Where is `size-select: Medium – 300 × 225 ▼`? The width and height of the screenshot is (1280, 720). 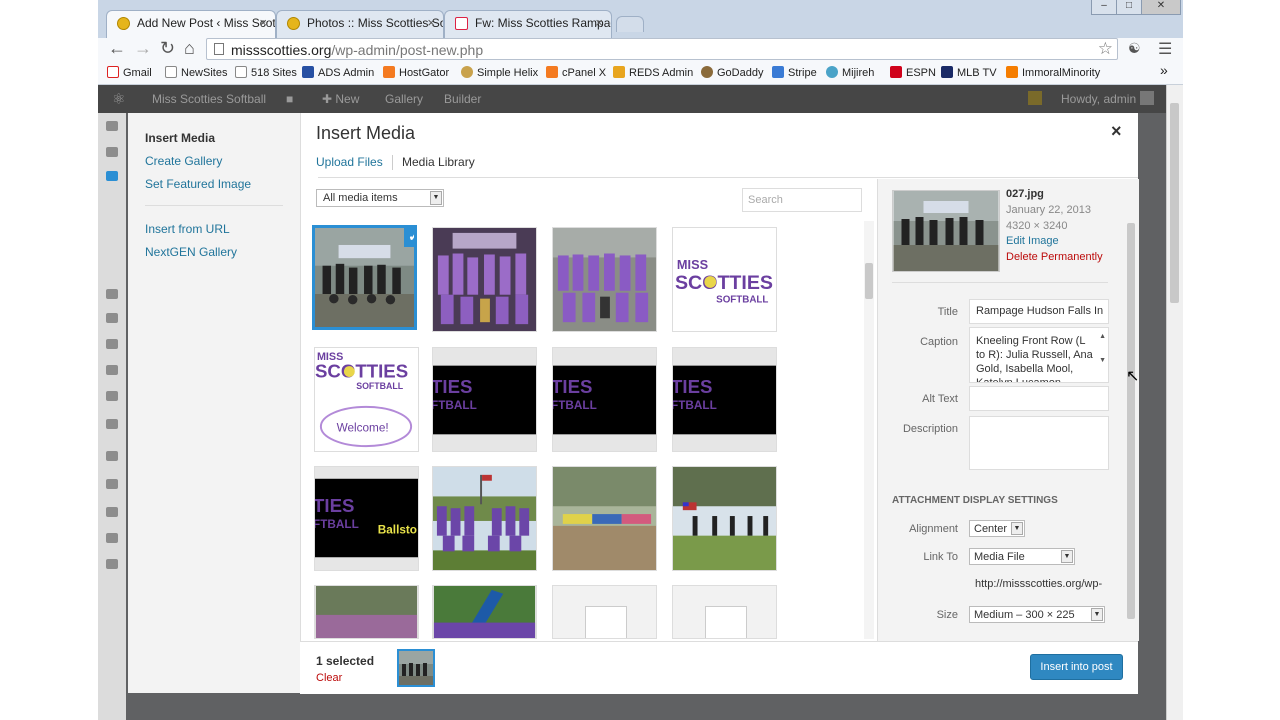
size-select: Medium – 300 × 225 ▼ is located at coordinates (1037, 614).